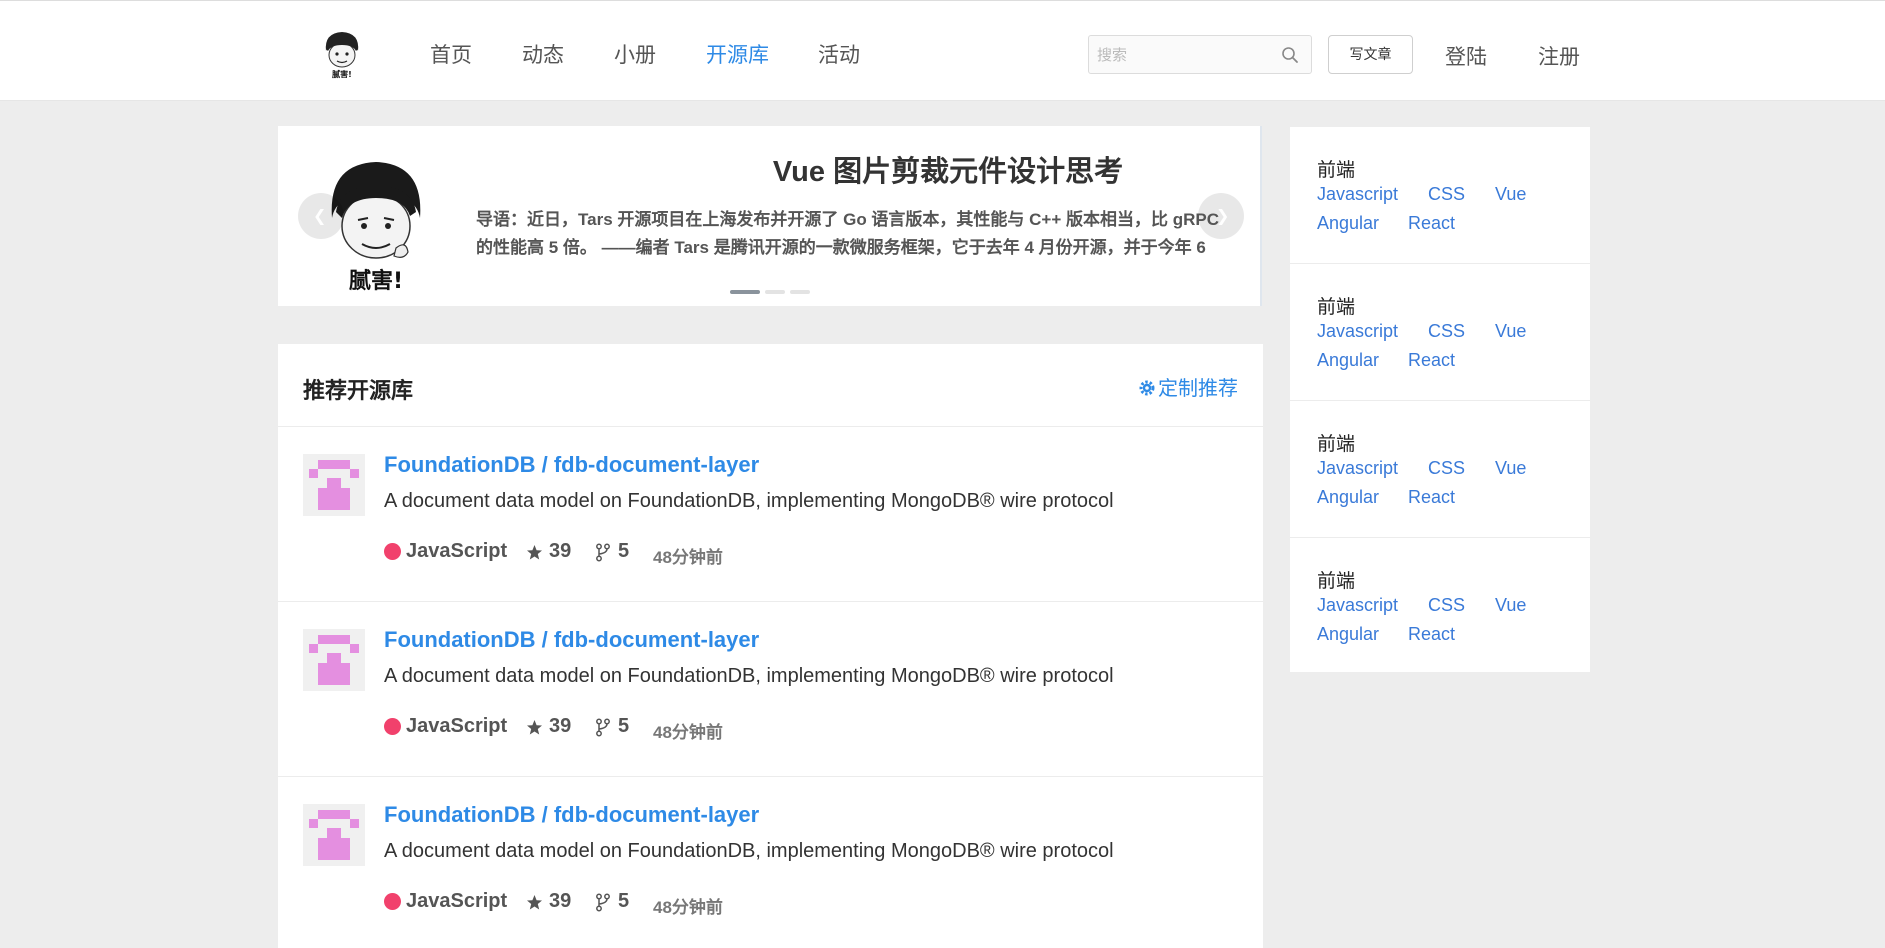 Image resolution: width=1885 pixels, height=948 pixels. What do you see at coordinates (1182, 55) in the screenshot?
I see `search-input` at bounding box center [1182, 55].